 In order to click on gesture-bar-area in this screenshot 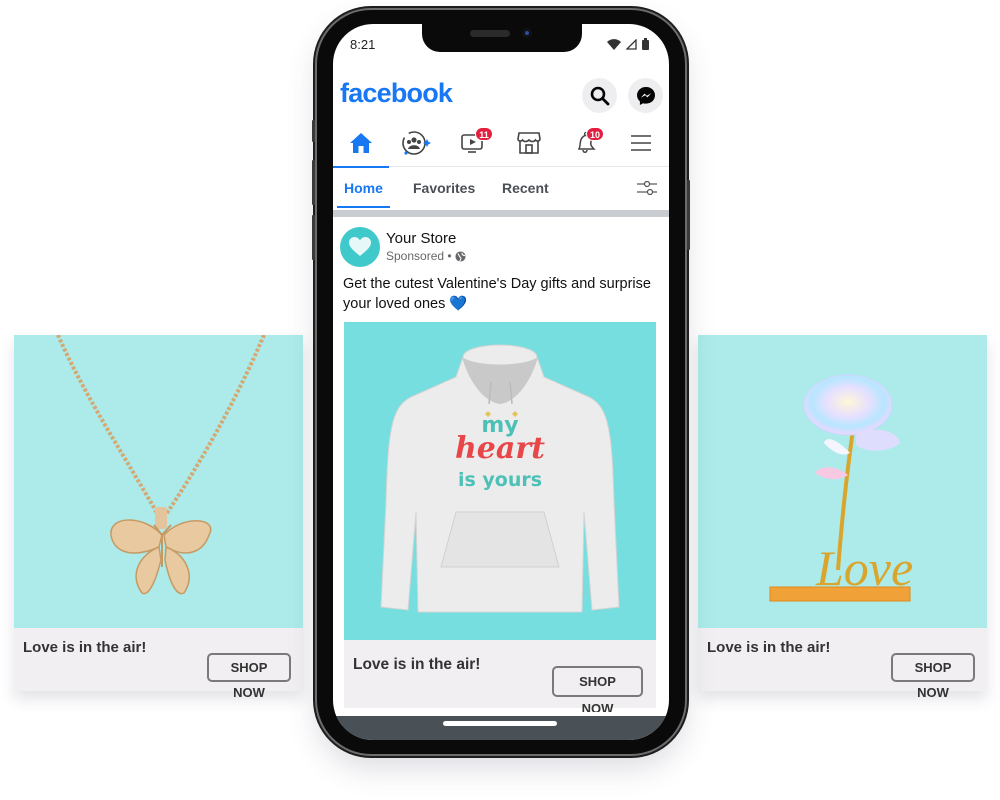, I will do `click(501, 728)`.